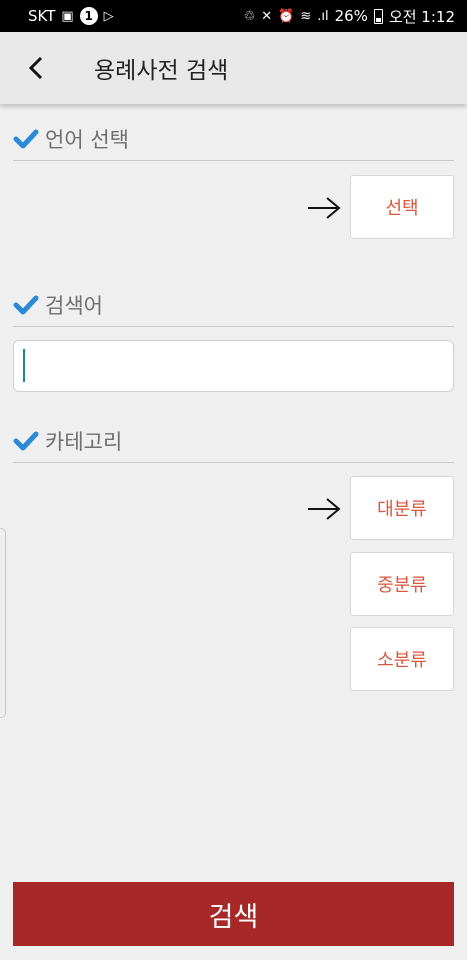  What do you see at coordinates (67, 16) in the screenshot?
I see `image-notification-icon: ▣` at bounding box center [67, 16].